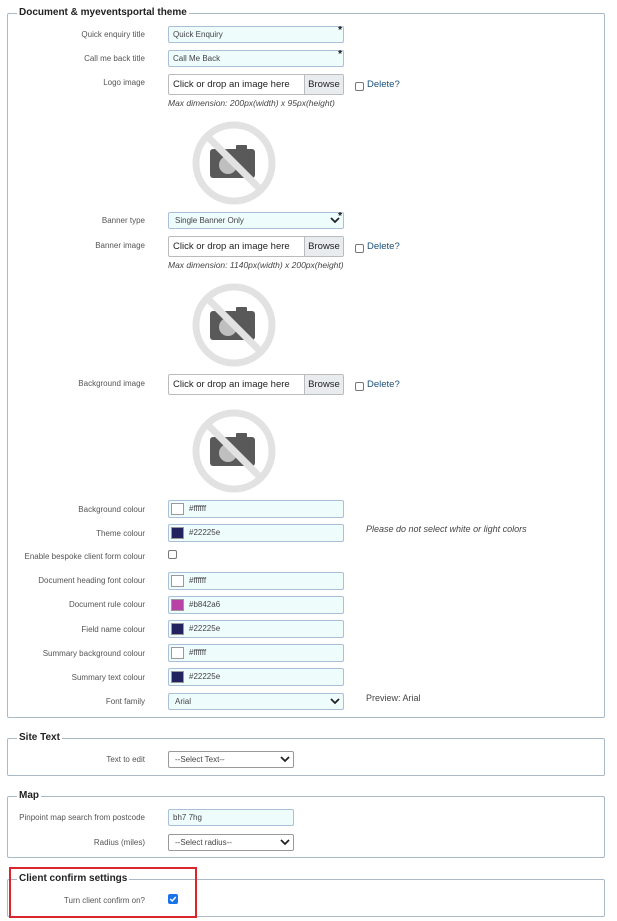 This screenshot has height=921, width=617. I want to click on summary-background-colour-label: Summary background colour, so click(93, 653).